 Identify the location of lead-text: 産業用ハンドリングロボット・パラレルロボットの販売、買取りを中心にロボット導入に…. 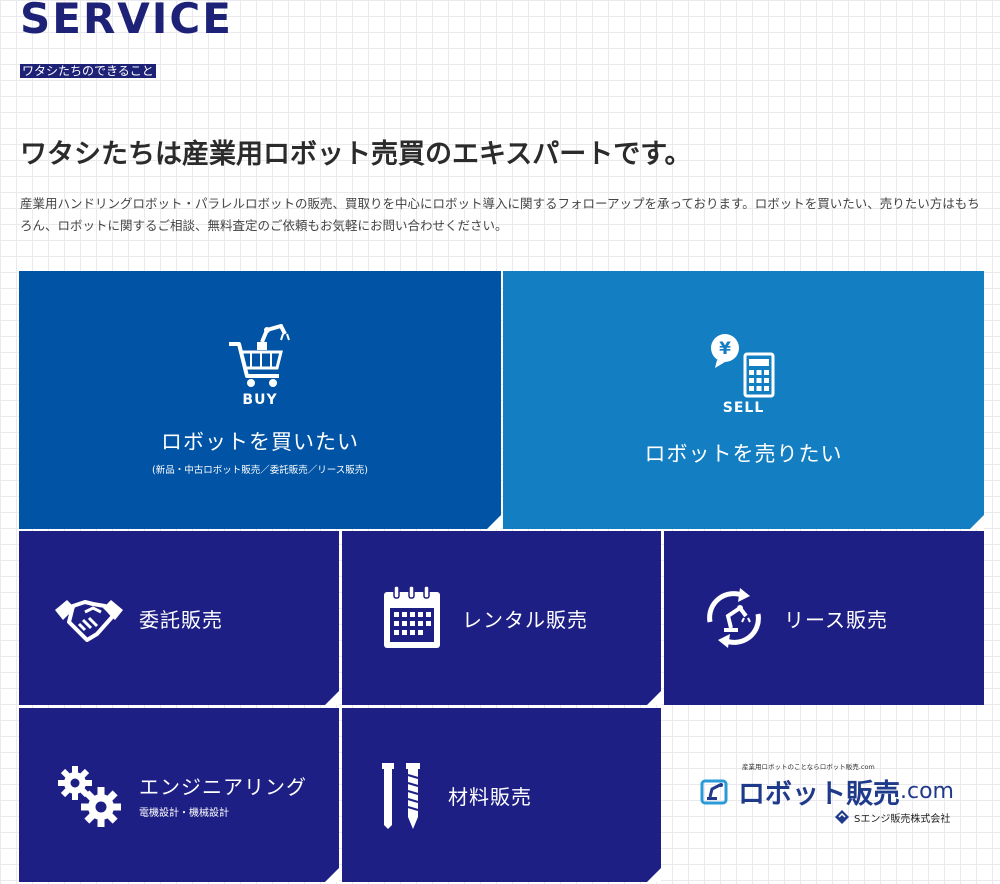
(500, 214).